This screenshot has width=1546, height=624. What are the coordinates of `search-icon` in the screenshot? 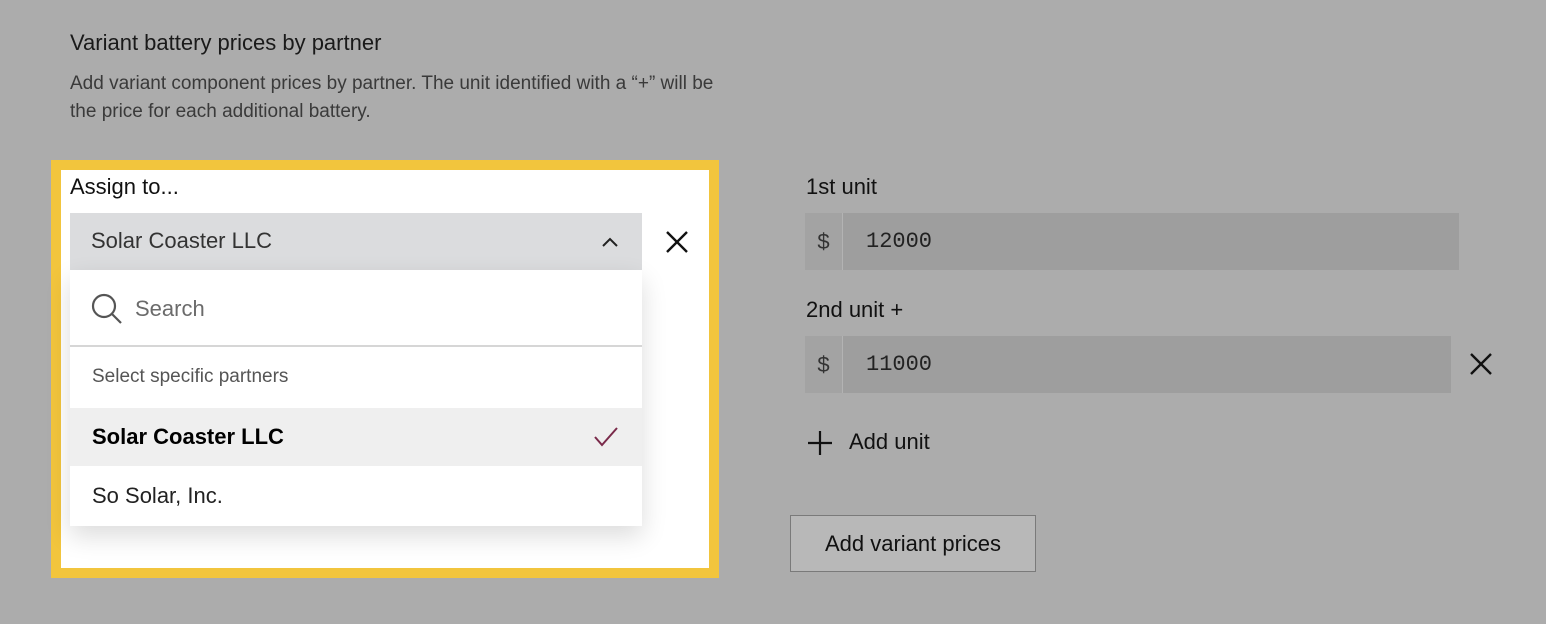 It's located at (106, 308).